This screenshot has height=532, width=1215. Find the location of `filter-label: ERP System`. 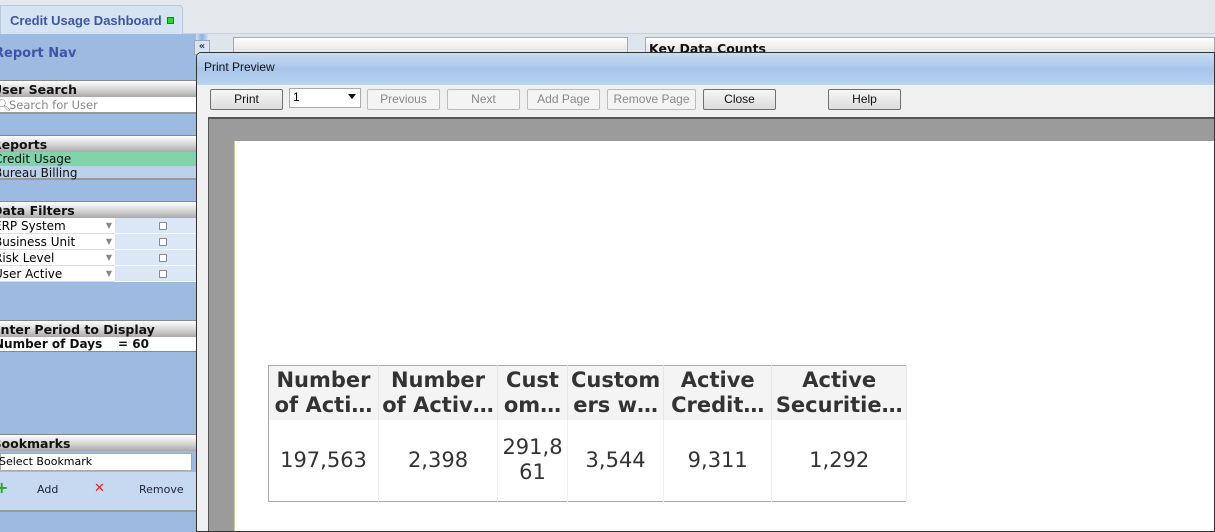

filter-label: ERP System is located at coordinates (33, 226).